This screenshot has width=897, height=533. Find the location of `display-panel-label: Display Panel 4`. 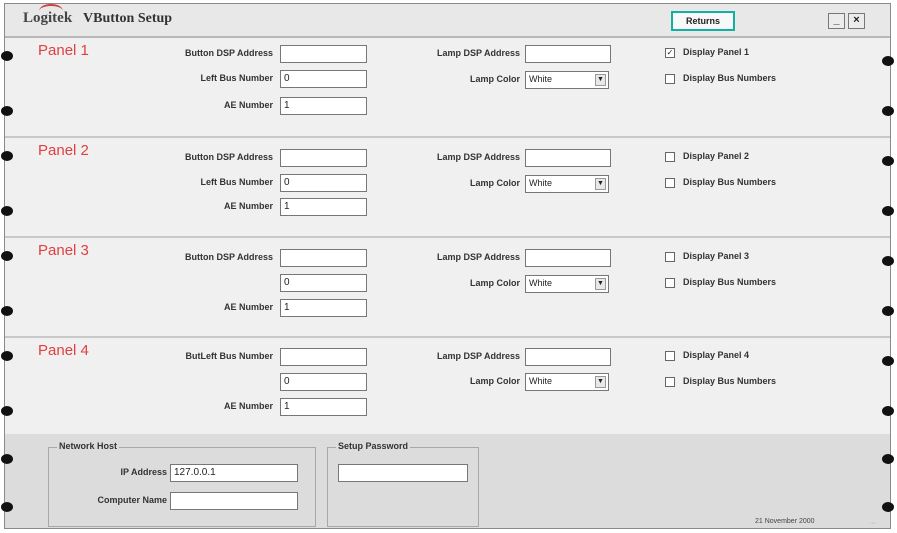

display-panel-label: Display Panel 4 is located at coordinates (716, 355).